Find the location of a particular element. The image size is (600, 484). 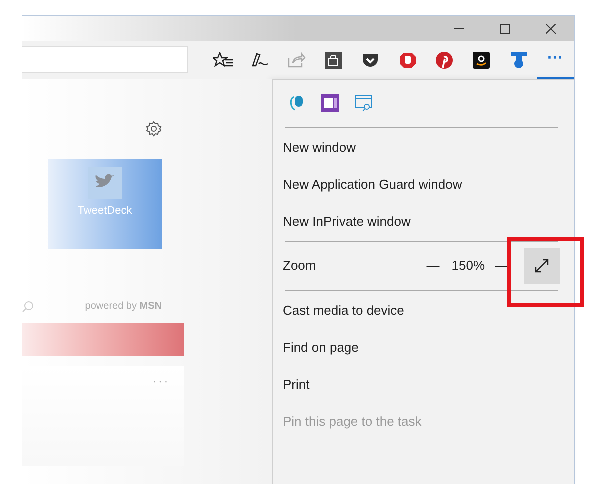

menu-item: New window is located at coordinates (421, 147).